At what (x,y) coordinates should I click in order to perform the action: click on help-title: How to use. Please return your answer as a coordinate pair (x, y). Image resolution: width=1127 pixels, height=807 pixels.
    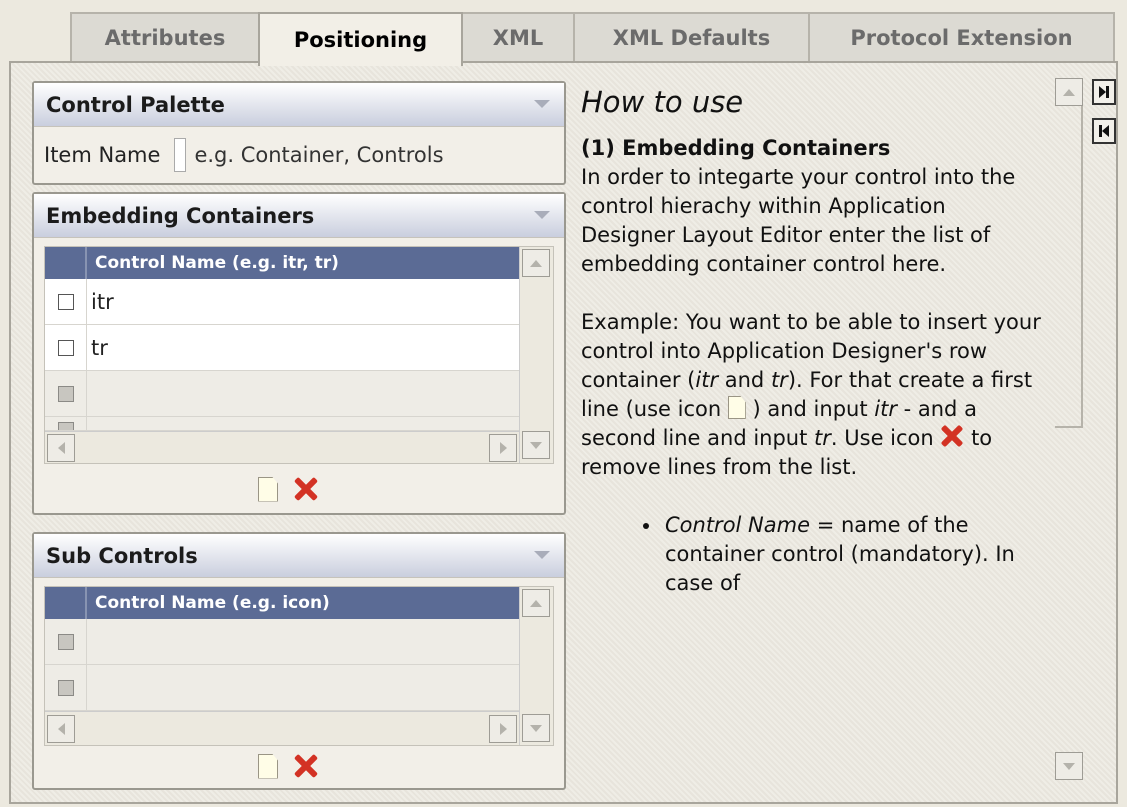
    Looking at the image, I should click on (662, 102).